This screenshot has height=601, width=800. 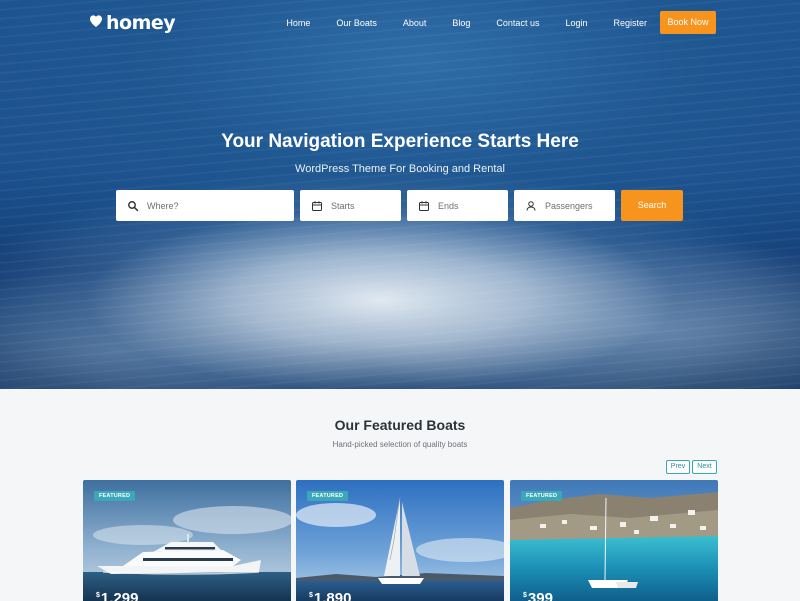 I want to click on hero-subtitle: WordPress Theme For Booking and Rental, so click(x=400, y=169).